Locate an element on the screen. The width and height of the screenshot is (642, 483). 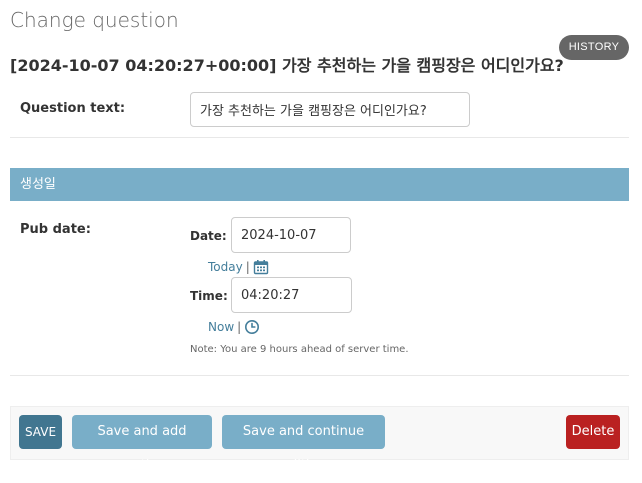
date-value: 2024-10-07 is located at coordinates (279, 235).